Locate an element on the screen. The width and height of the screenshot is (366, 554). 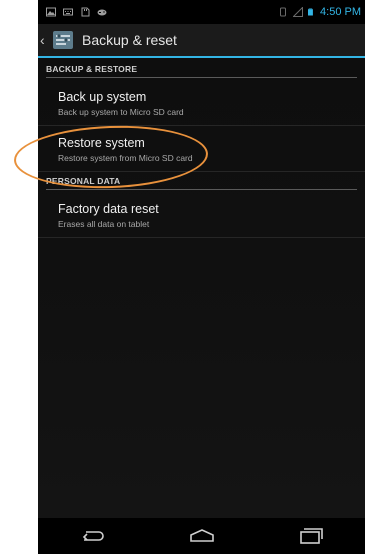
status-left-icons is located at coordinates (72, 12).